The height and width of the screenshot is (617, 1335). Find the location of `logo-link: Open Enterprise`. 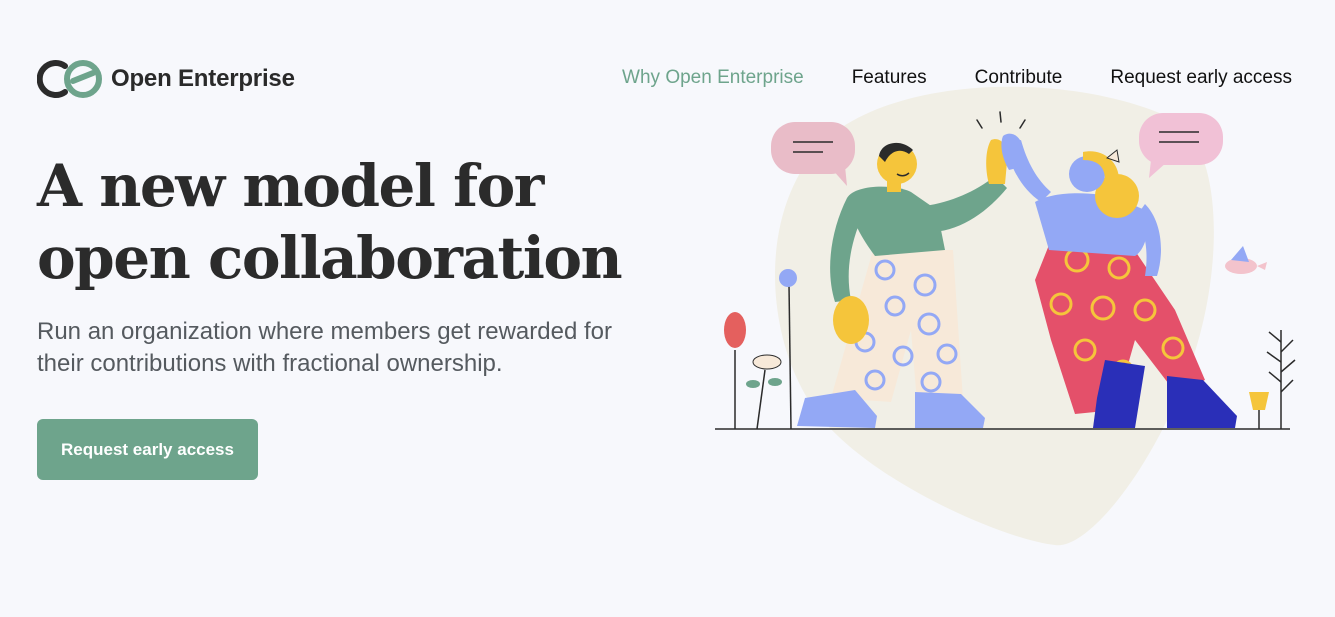

logo-link: Open Enterprise is located at coordinates (166, 79).